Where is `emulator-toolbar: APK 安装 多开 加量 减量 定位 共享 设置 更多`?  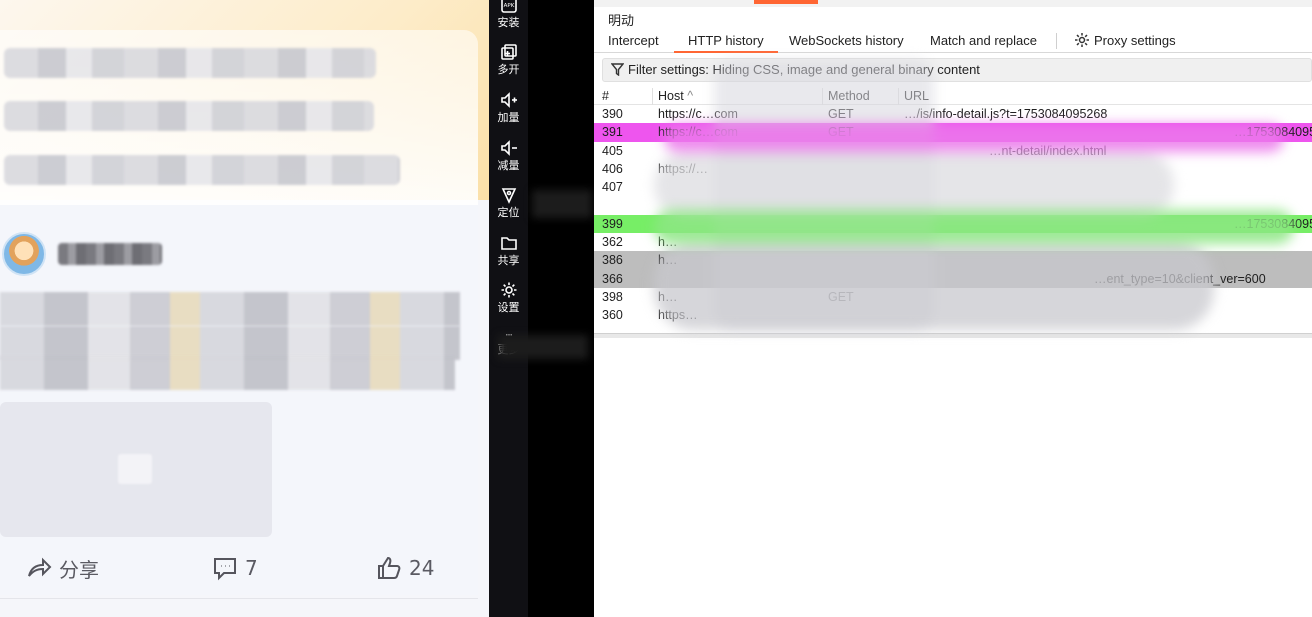
emulator-toolbar: APK 安装 多开 加量 减量 定位 共享 设置 更多 is located at coordinates (508, 308).